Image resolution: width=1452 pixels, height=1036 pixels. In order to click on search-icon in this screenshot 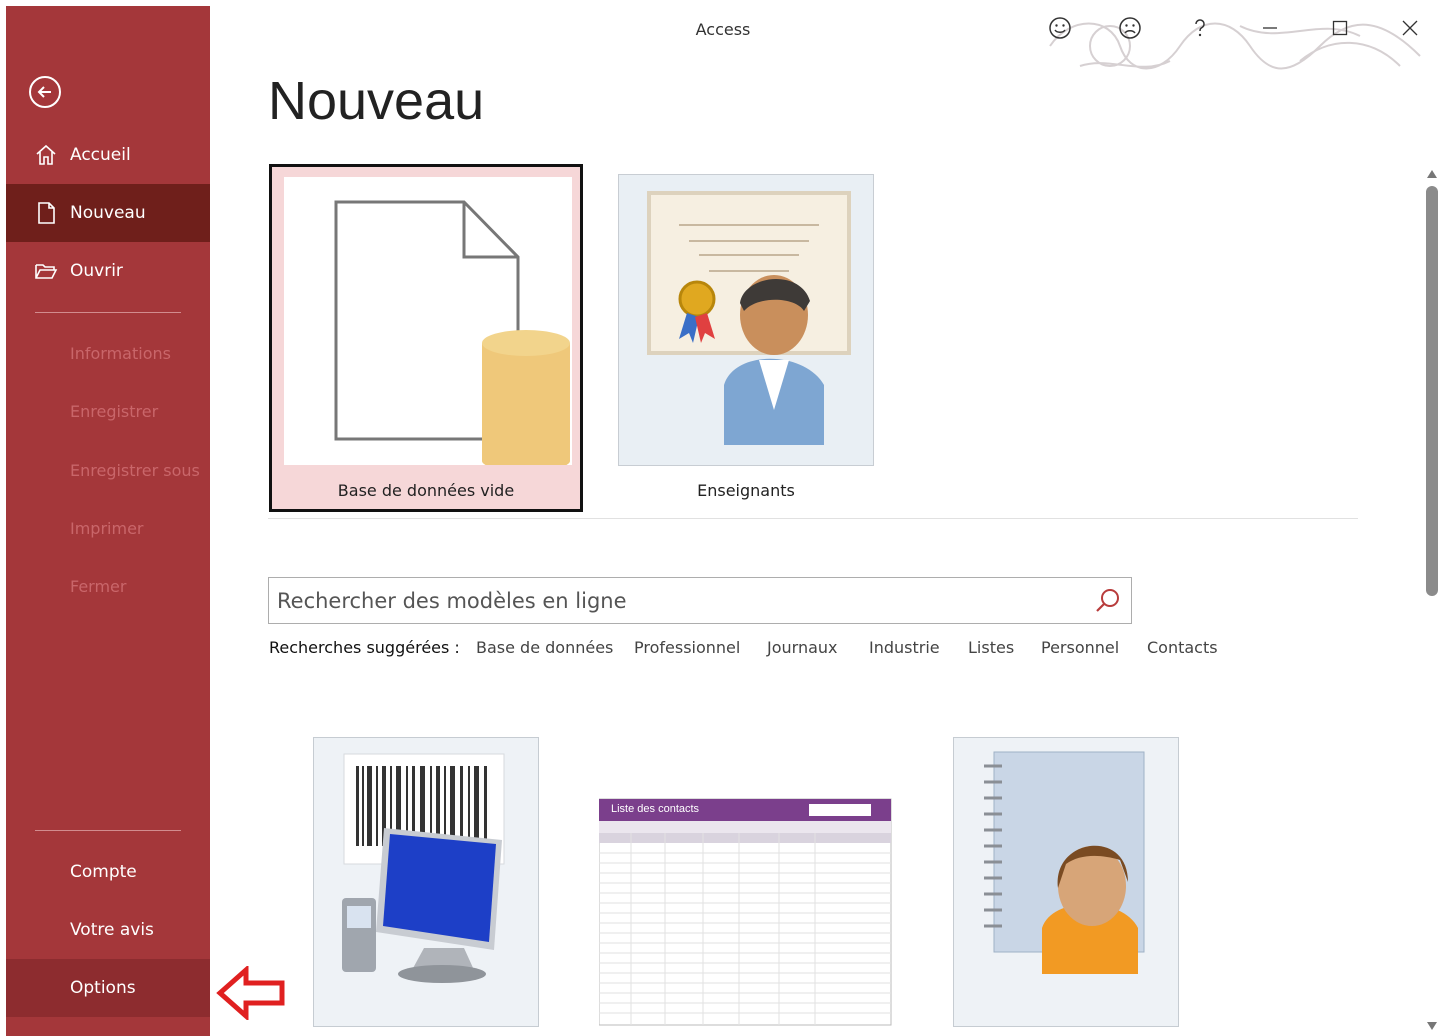, I will do `click(1108, 601)`.